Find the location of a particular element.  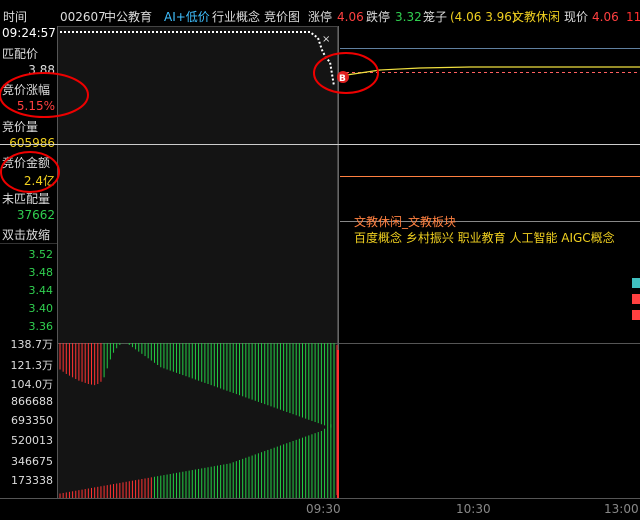

annotation-circle-amount is located at coordinates (30, 172).